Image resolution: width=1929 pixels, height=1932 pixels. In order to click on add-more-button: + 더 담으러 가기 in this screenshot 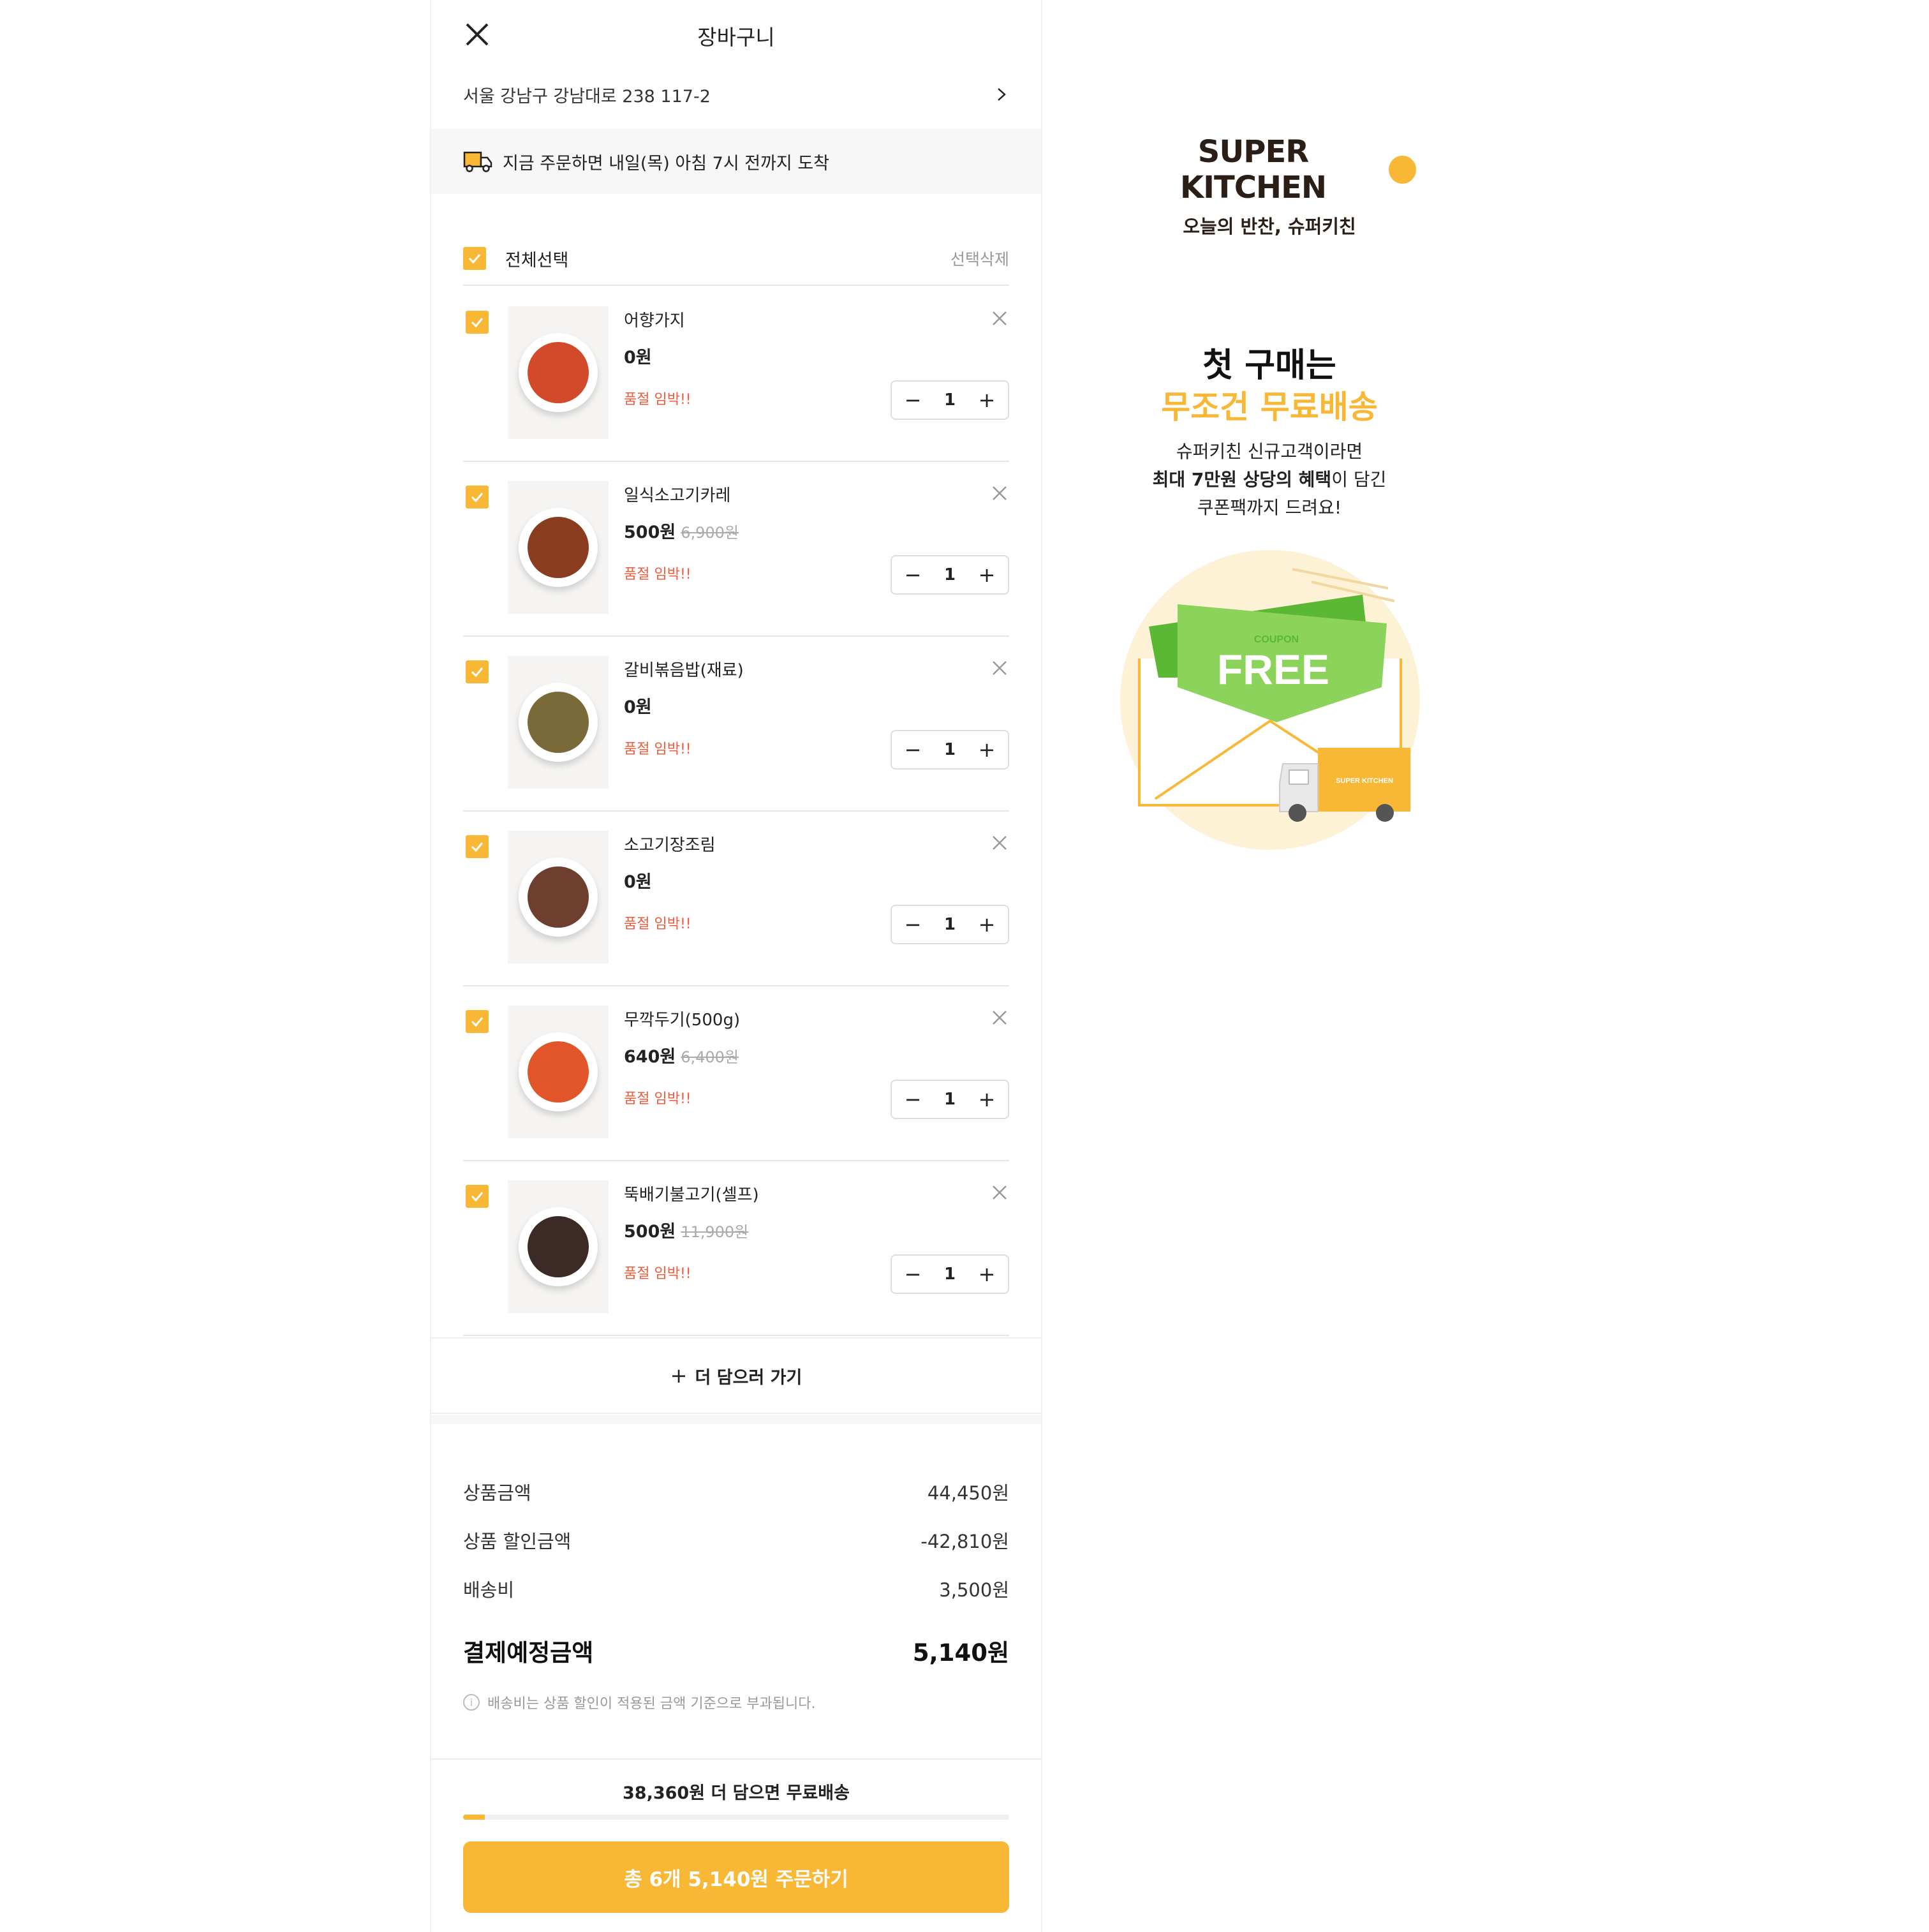, I will do `click(736, 1375)`.